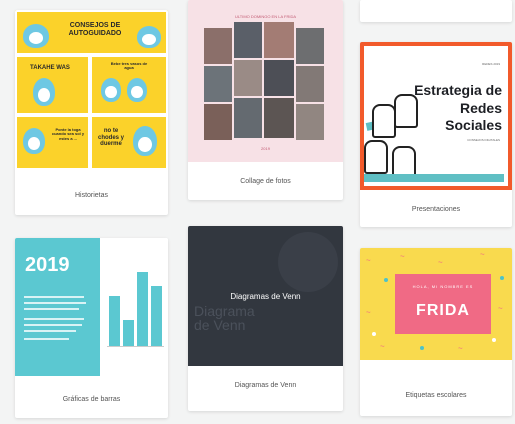 This screenshot has height=424, width=515. I want to click on card-caption: Etiquetas escolares, so click(436, 395).